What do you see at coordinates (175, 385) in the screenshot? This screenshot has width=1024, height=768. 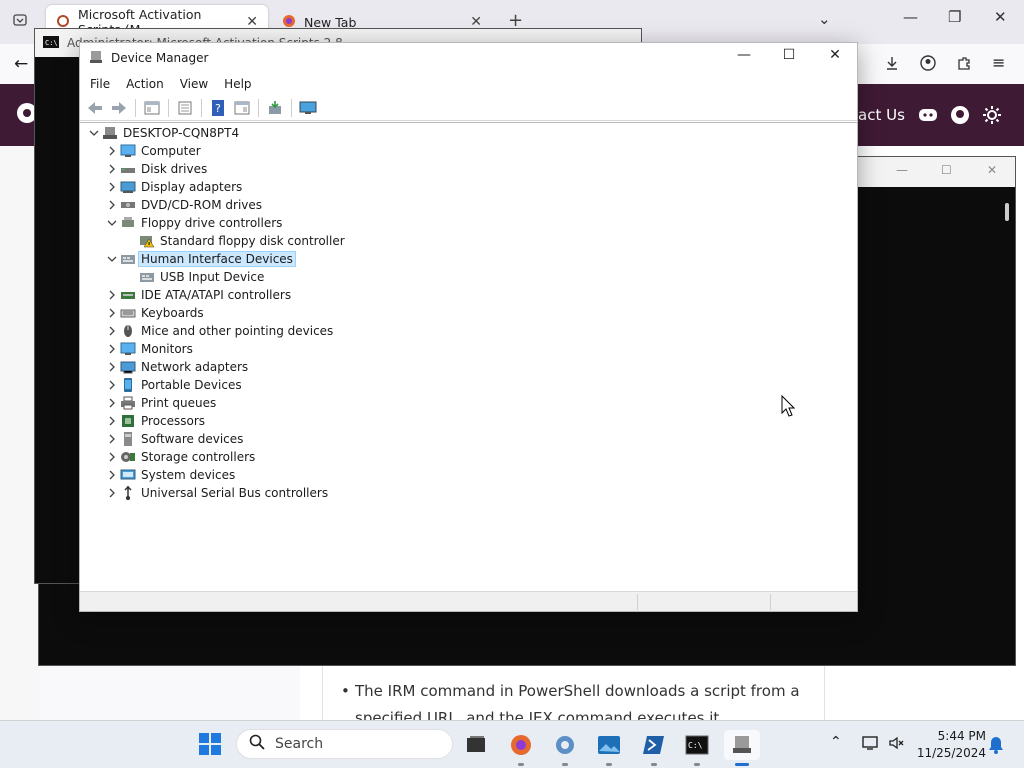 I see `tree-category: Portable Devices` at bounding box center [175, 385].